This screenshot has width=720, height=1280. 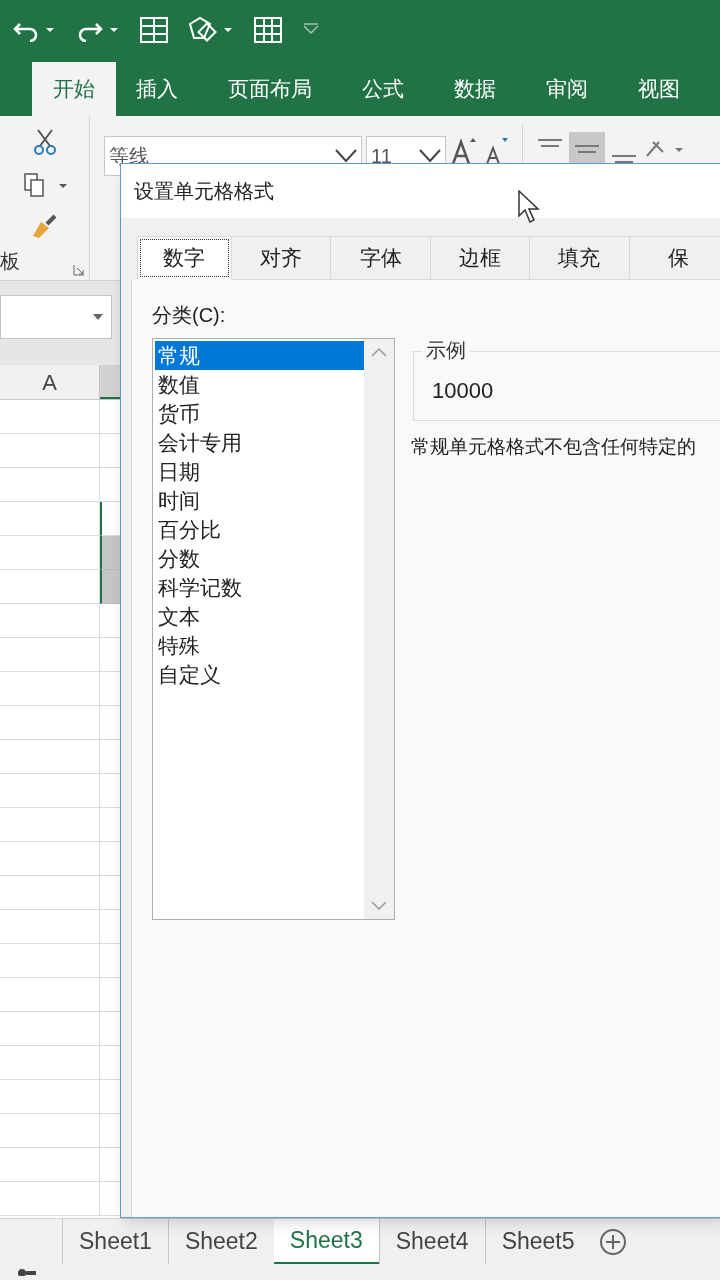 I want to click on category-item: 百分比, so click(x=259, y=529).